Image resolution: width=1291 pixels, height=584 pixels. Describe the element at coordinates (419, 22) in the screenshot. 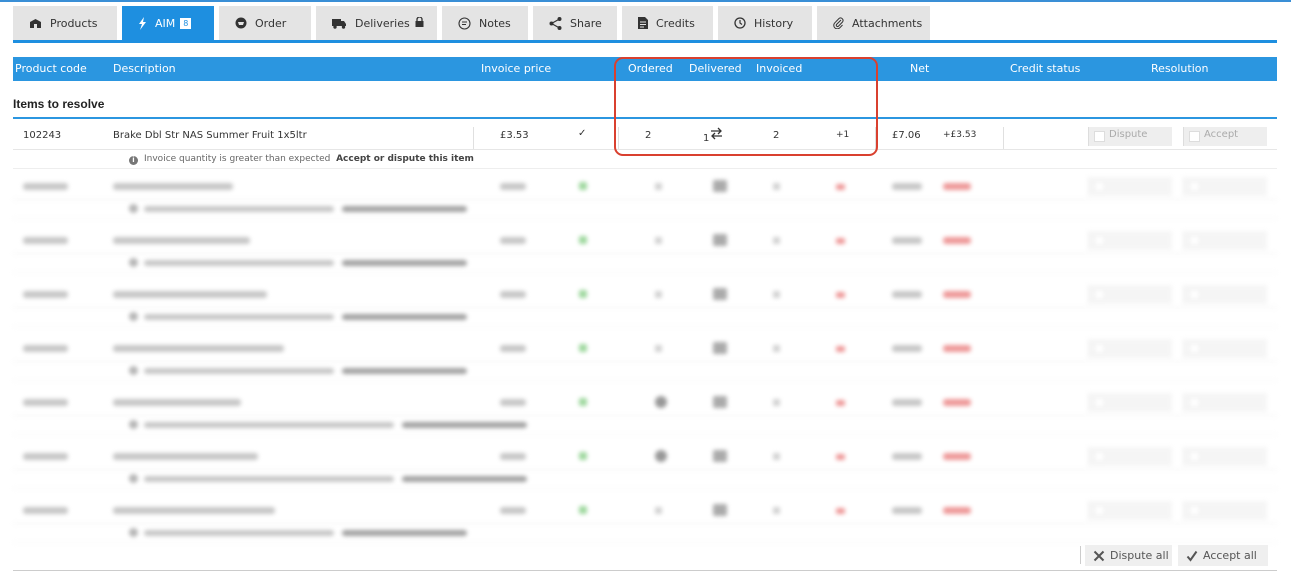

I see `lock-icon` at that location.